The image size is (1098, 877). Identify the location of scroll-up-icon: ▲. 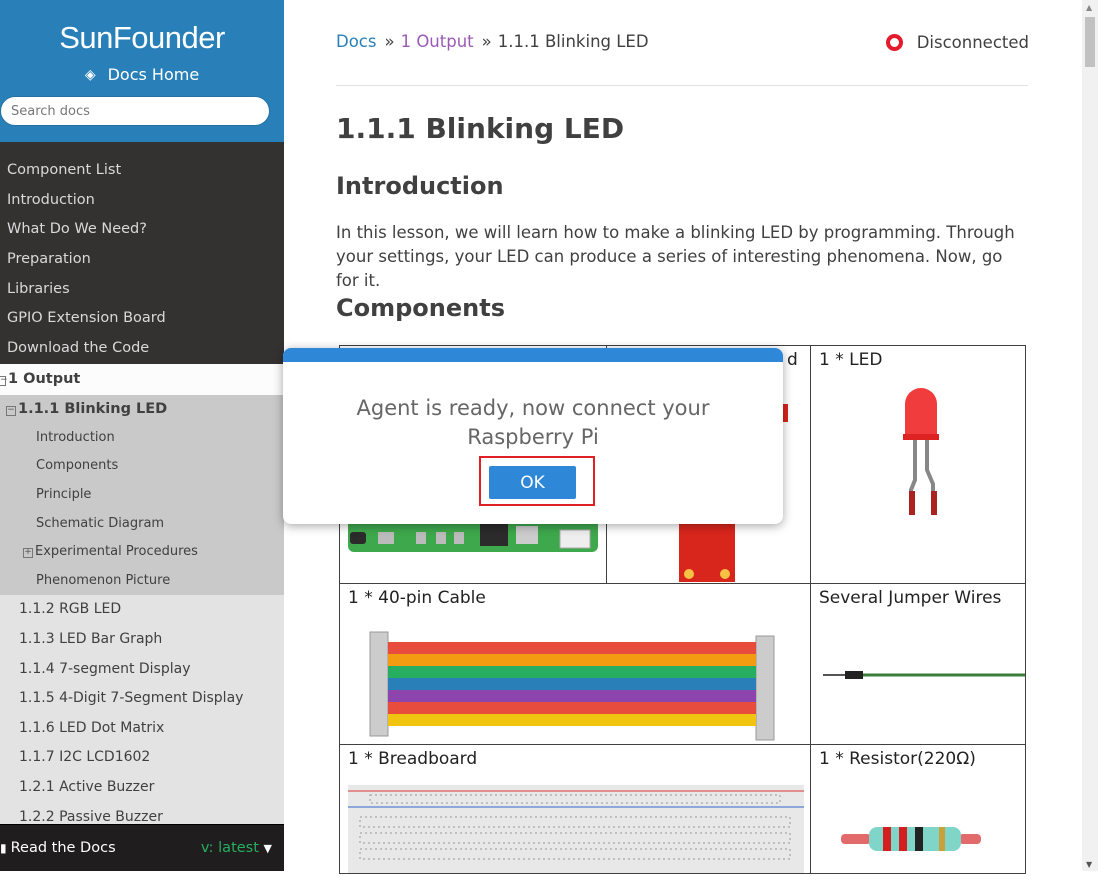
(1089, 7).